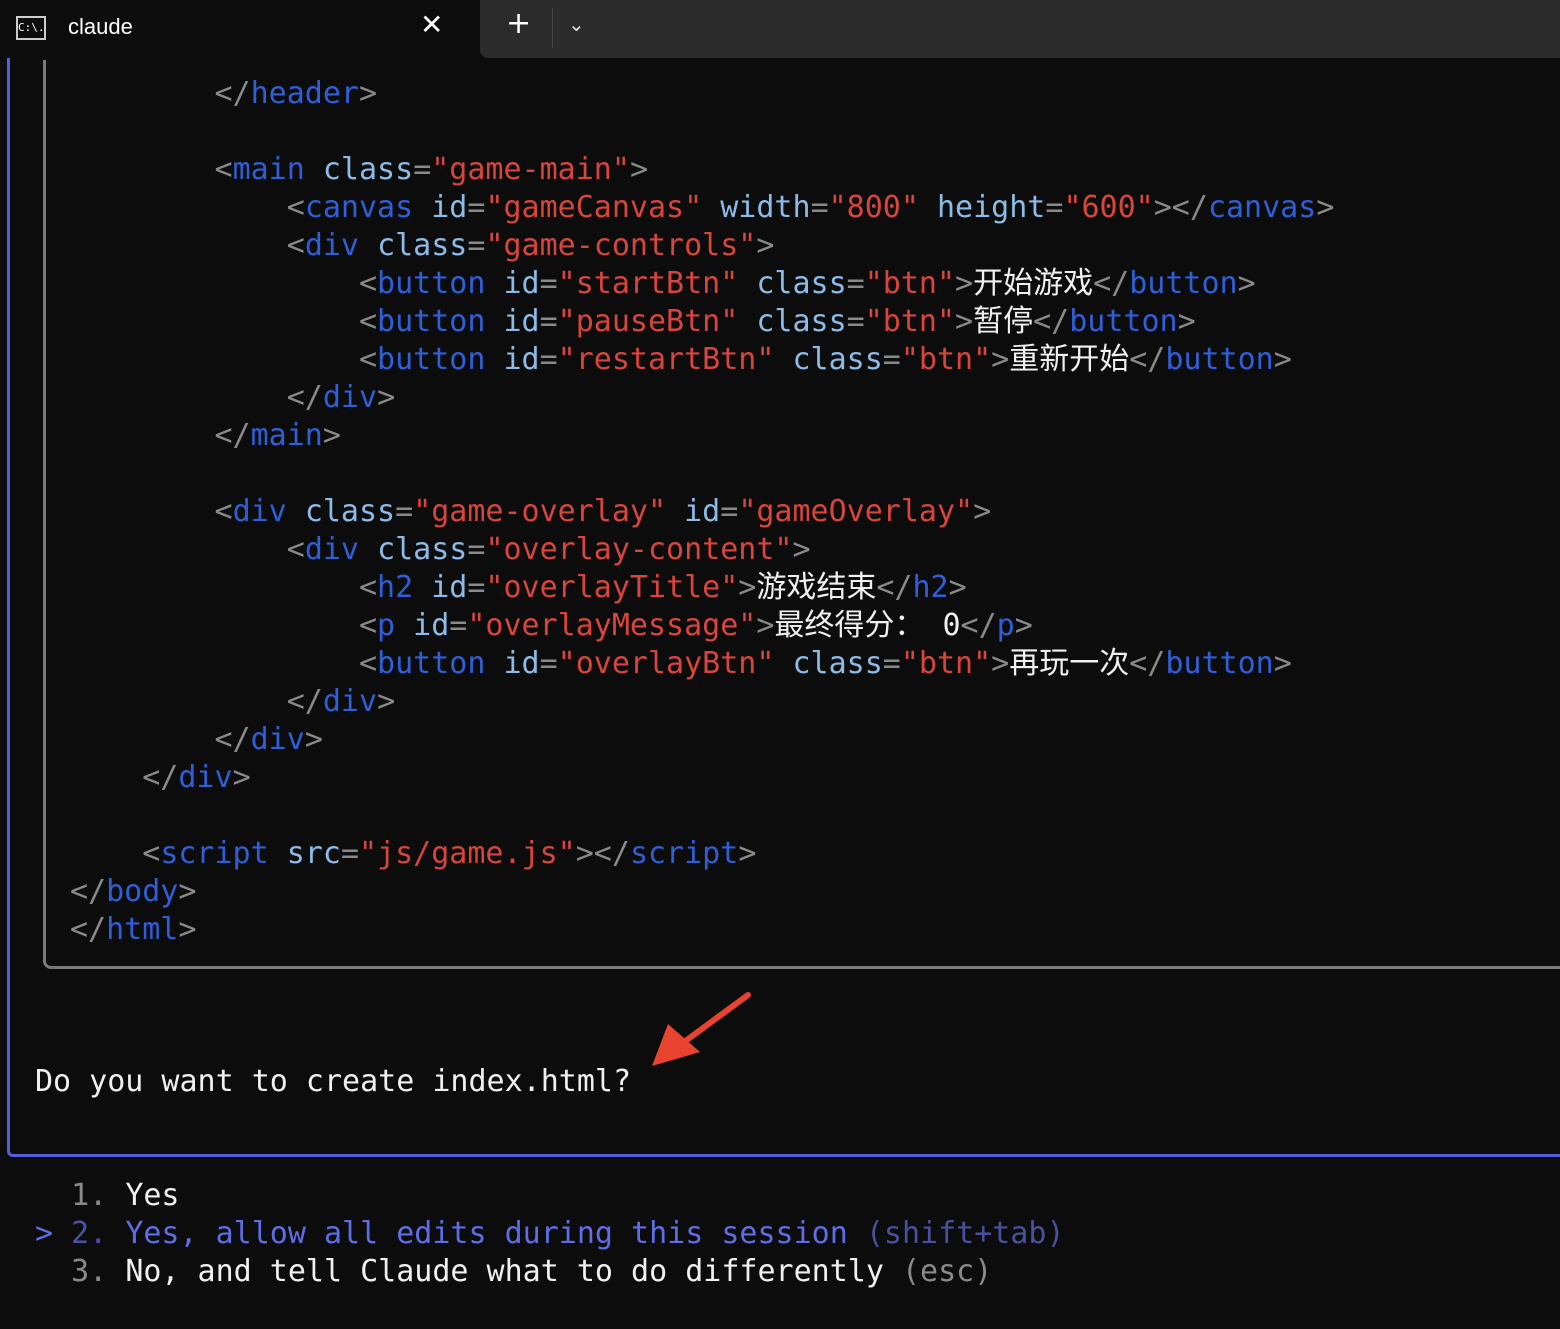 This screenshot has width=1560, height=1329. Describe the element at coordinates (856, 511) in the screenshot. I see `code-token-attribute-value: "gameOverlay"` at that location.